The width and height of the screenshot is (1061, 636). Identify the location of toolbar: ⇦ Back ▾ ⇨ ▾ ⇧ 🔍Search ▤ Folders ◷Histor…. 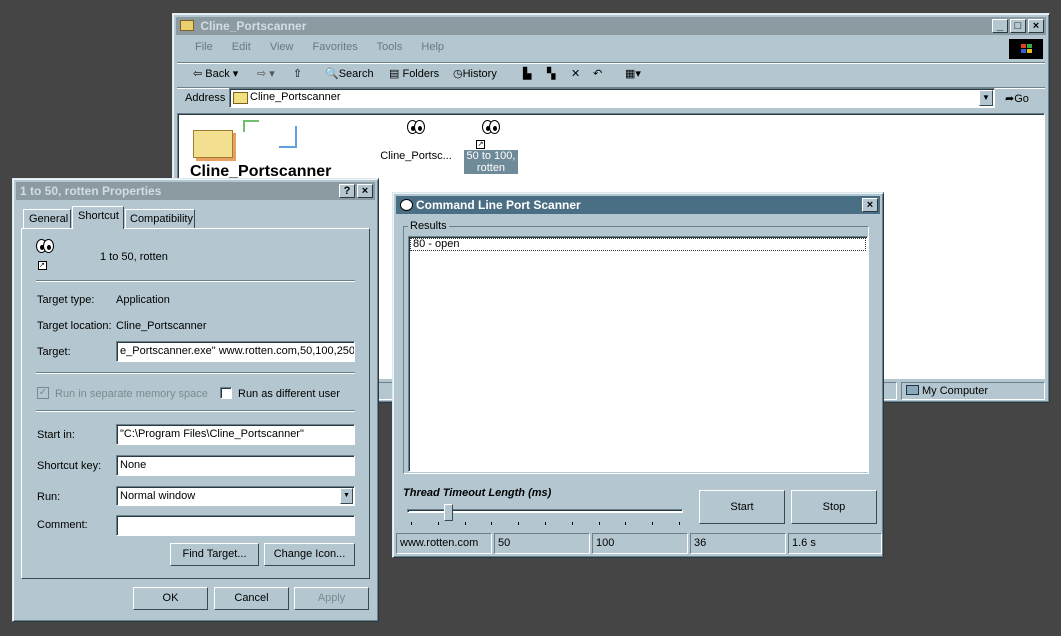
(441, 76).